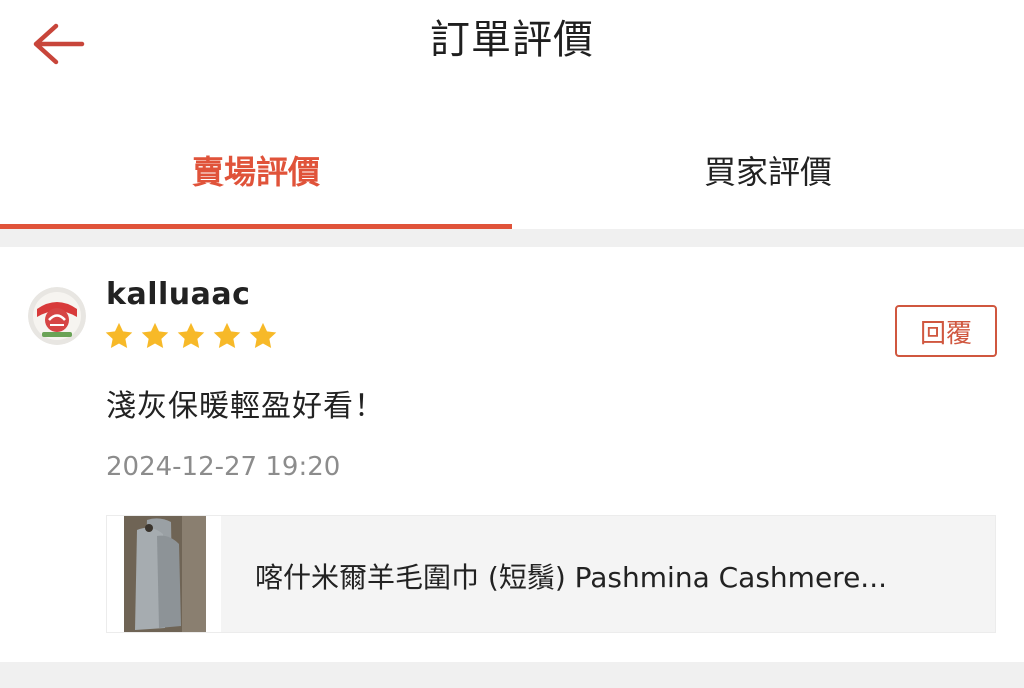  Describe the element at coordinates (256, 170) in the screenshot. I see `tab-shop-reviews: 賣場評價` at that location.